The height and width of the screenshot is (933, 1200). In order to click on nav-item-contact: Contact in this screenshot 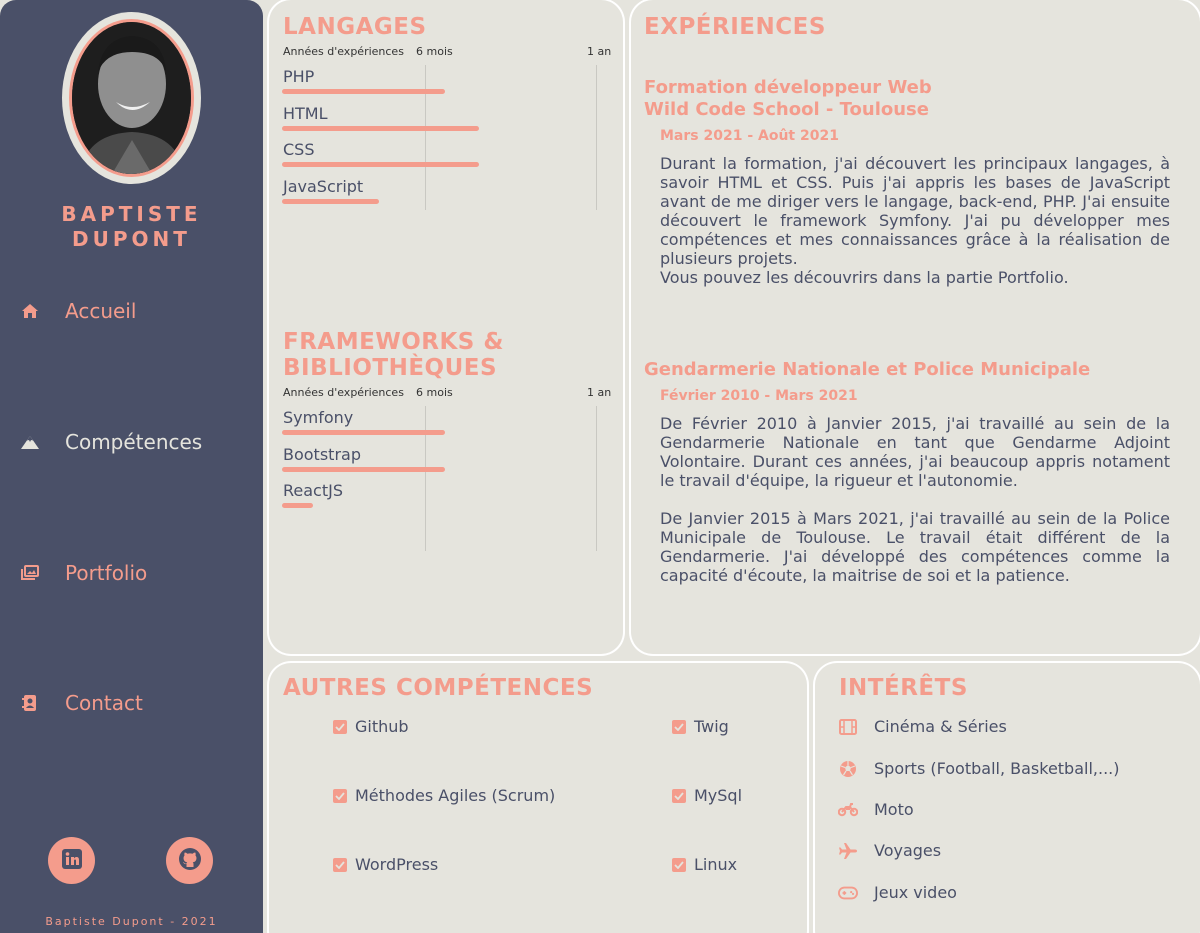, I will do `click(81, 703)`.